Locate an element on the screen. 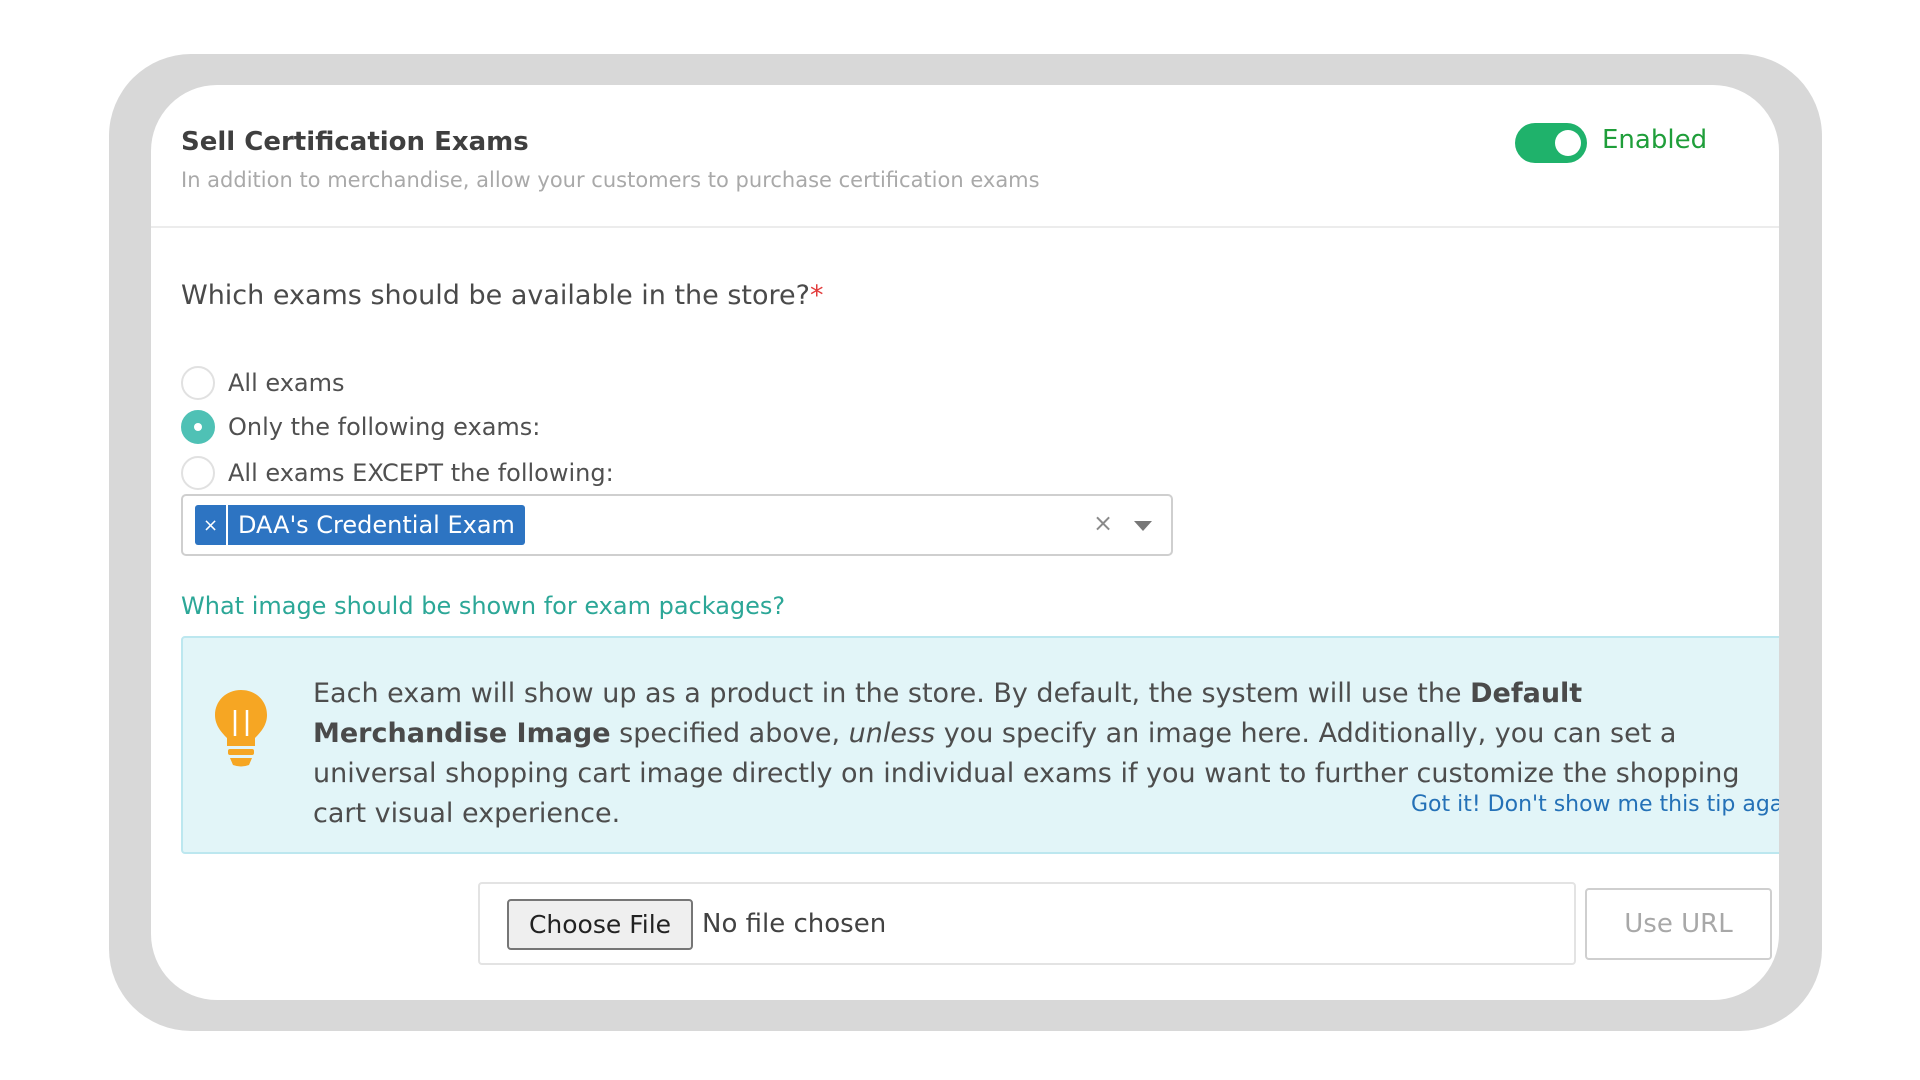 Image resolution: width=1920 pixels, height=1080 pixels. file-status-text: No file chosen is located at coordinates (794, 924).